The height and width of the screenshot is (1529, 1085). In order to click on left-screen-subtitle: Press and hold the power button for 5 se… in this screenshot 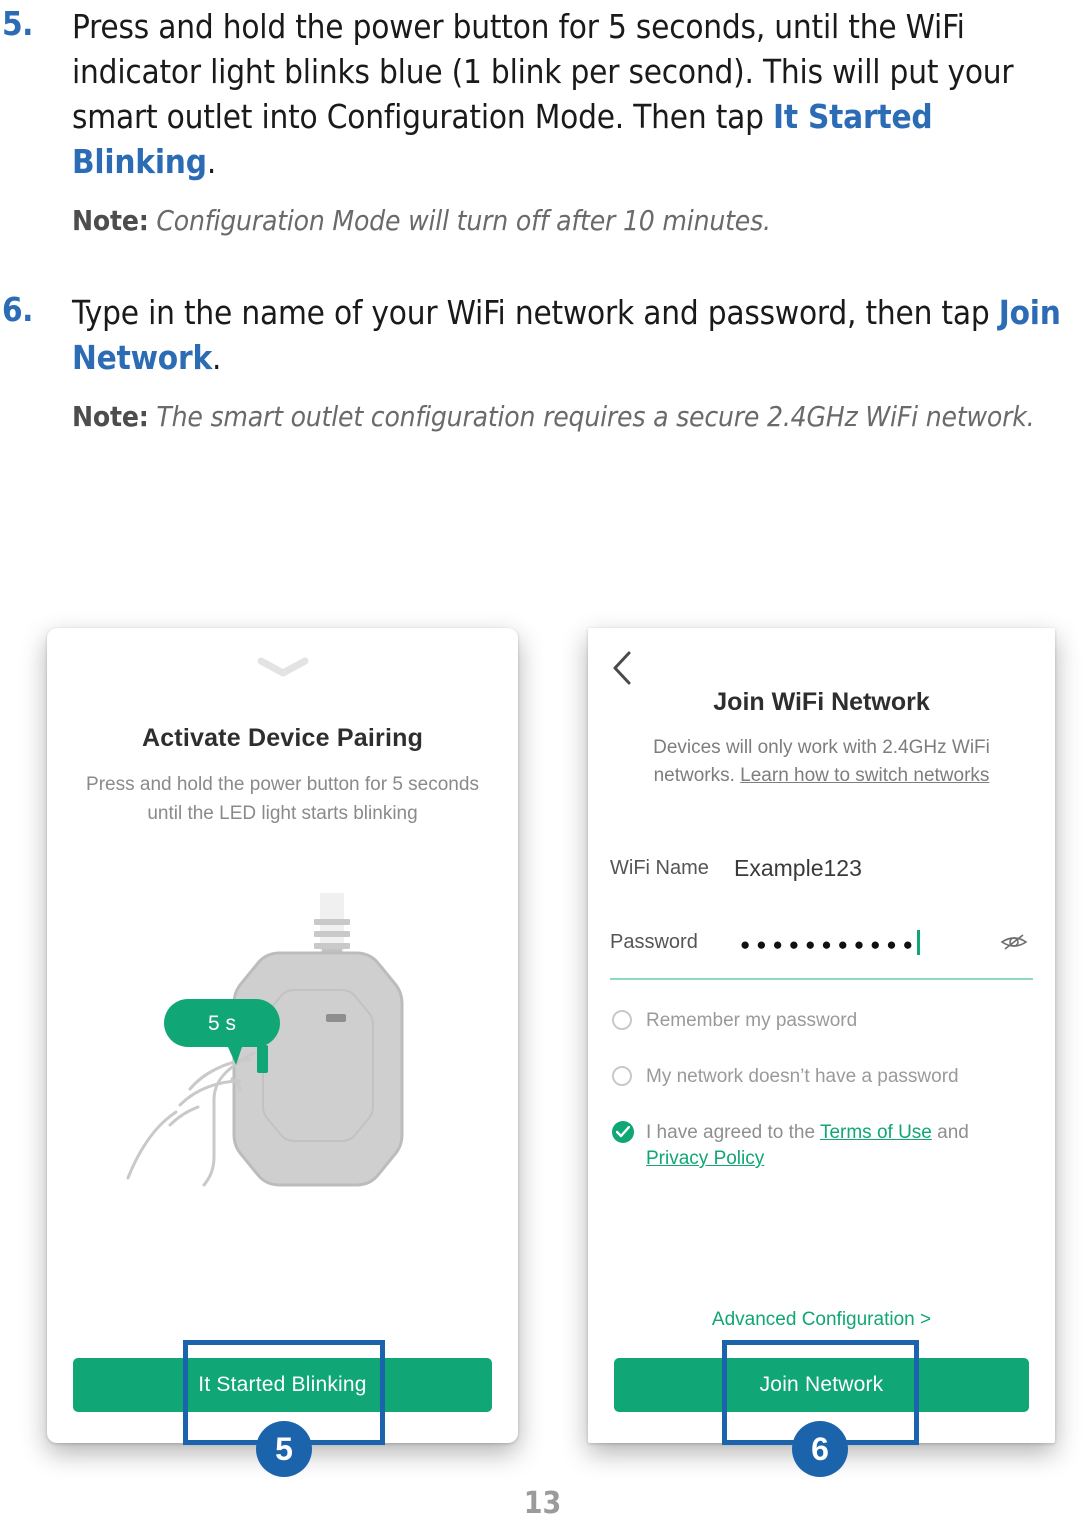, I will do `click(282, 799)`.